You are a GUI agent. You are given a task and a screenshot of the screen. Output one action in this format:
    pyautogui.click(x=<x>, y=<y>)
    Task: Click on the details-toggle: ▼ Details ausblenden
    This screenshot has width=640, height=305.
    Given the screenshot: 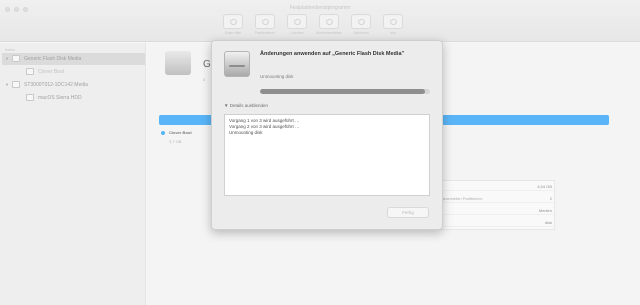 What is the action you would take?
    pyautogui.click(x=246, y=105)
    